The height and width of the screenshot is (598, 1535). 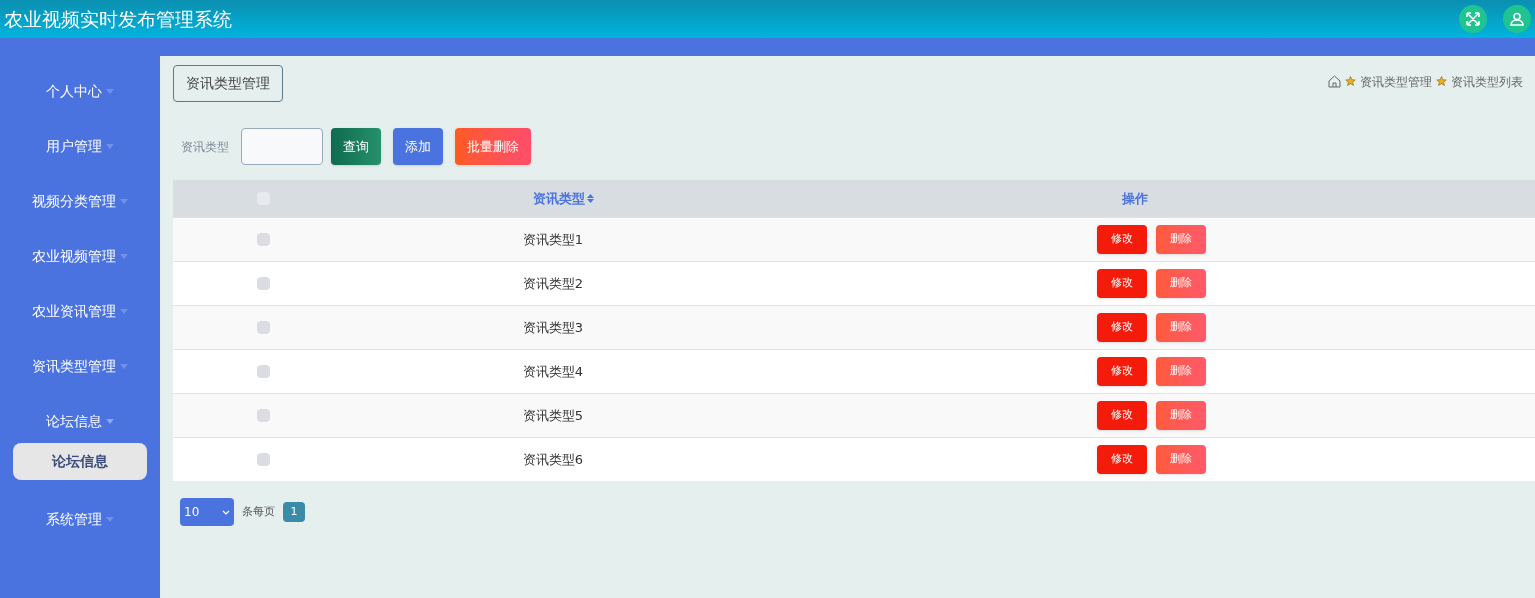 I want to click on breadcrumb-item: 资讯类型列表, so click(x=1487, y=81).